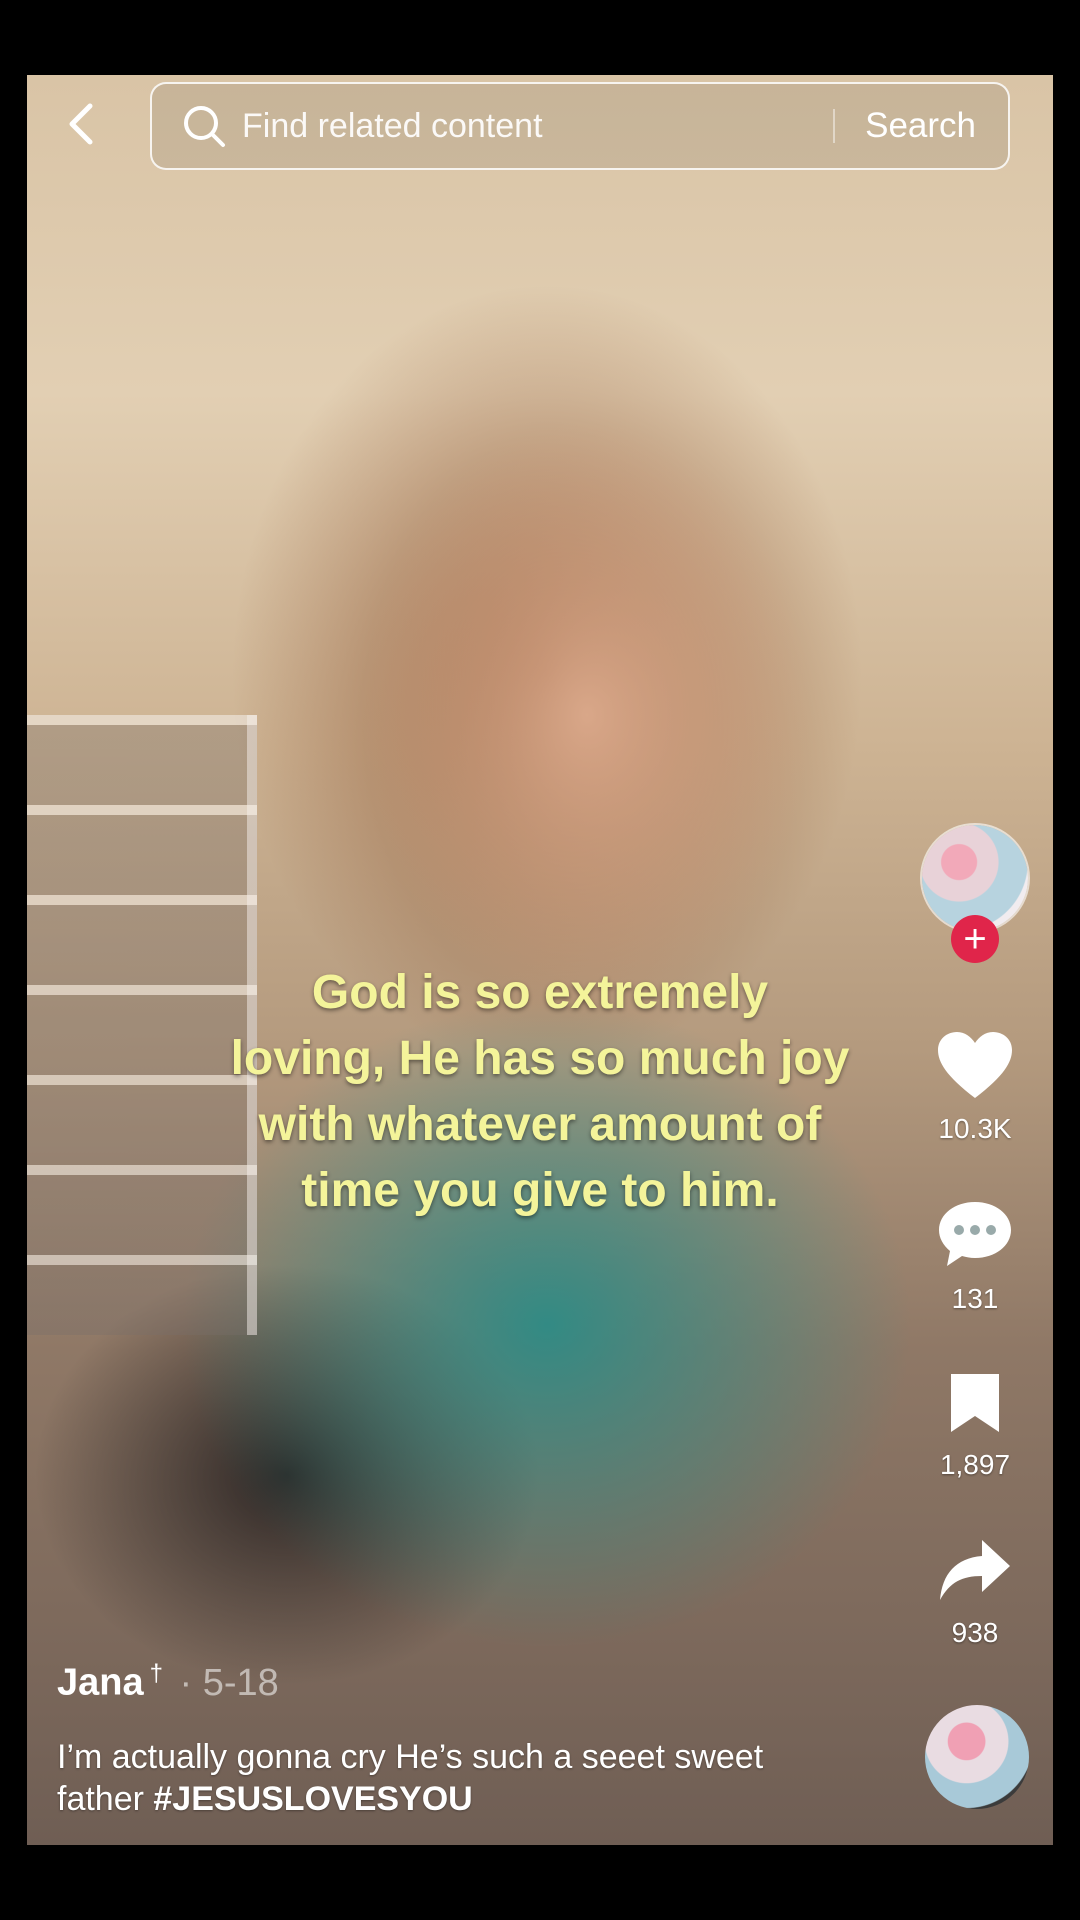 This screenshot has width=1080, height=1920. What do you see at coordinates (975, 939) in the screenshot?
I see `follow-button: +` at bounding box center [975, 939].